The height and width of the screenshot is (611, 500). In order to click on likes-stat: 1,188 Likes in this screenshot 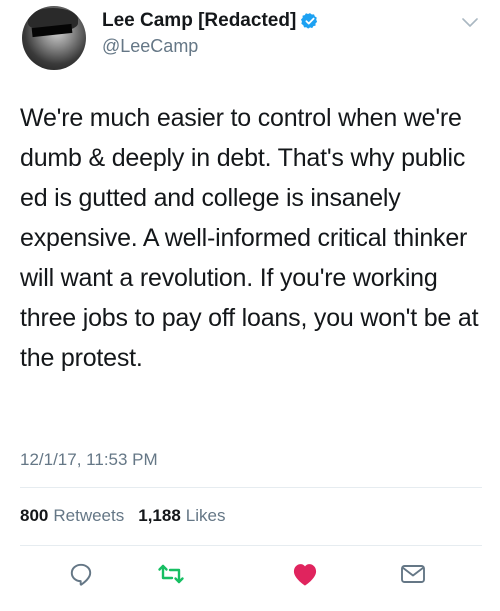, I will do `click(181, 516)`.